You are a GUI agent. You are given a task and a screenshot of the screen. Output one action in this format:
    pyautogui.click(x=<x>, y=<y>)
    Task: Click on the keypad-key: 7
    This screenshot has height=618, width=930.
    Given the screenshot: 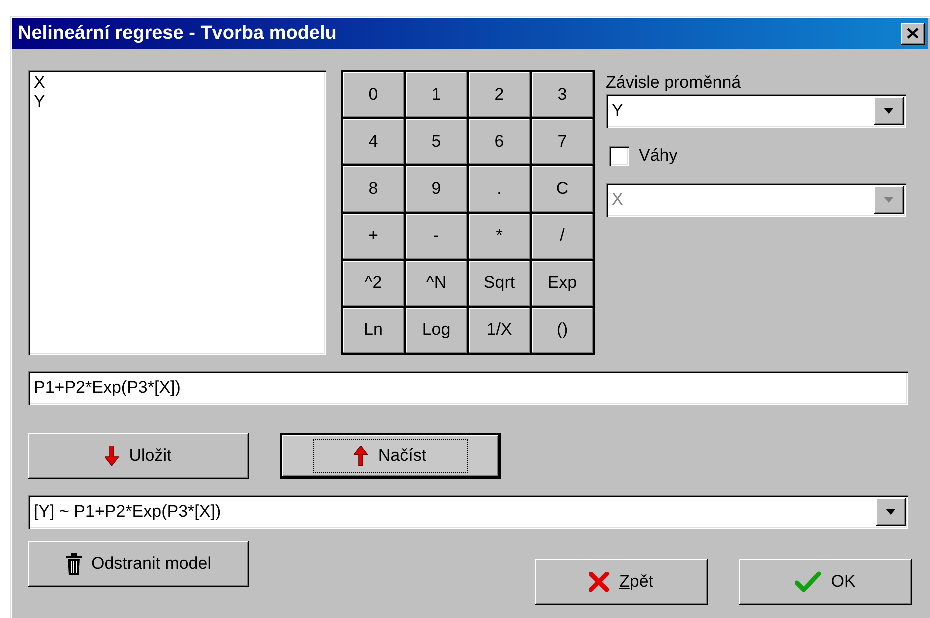 What is the action you would take?
    pyautogui.click(x=562, y=141)
    